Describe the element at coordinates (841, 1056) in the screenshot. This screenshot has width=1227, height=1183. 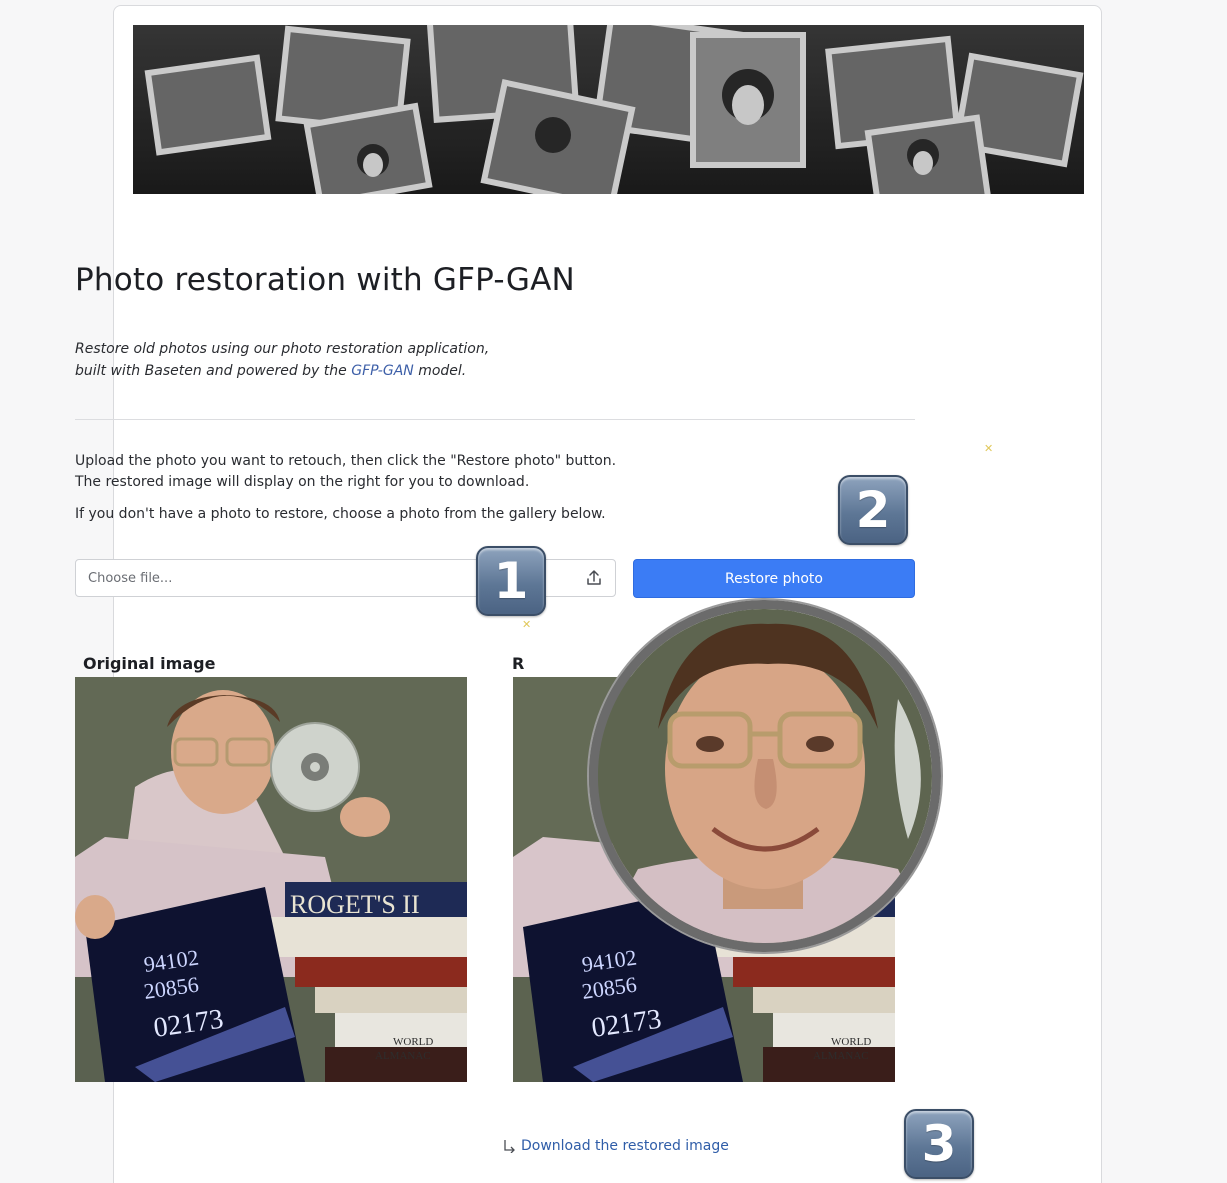
I see `restored-almanac-text-2: ALMANAC` at that location.